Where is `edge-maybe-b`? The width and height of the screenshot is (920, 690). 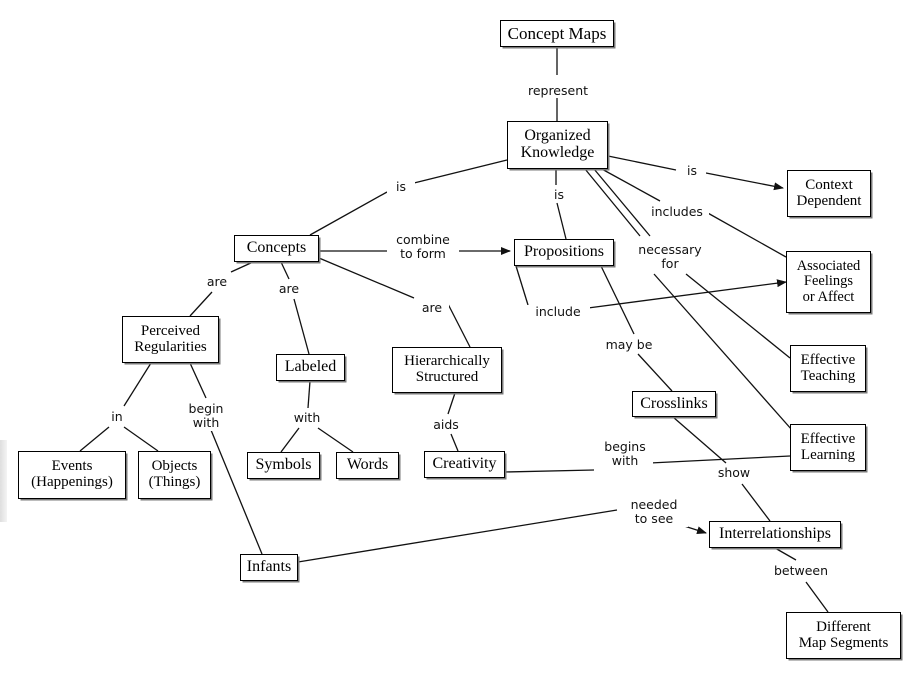 edge-maybe-b is located at coordinates (655, 372).